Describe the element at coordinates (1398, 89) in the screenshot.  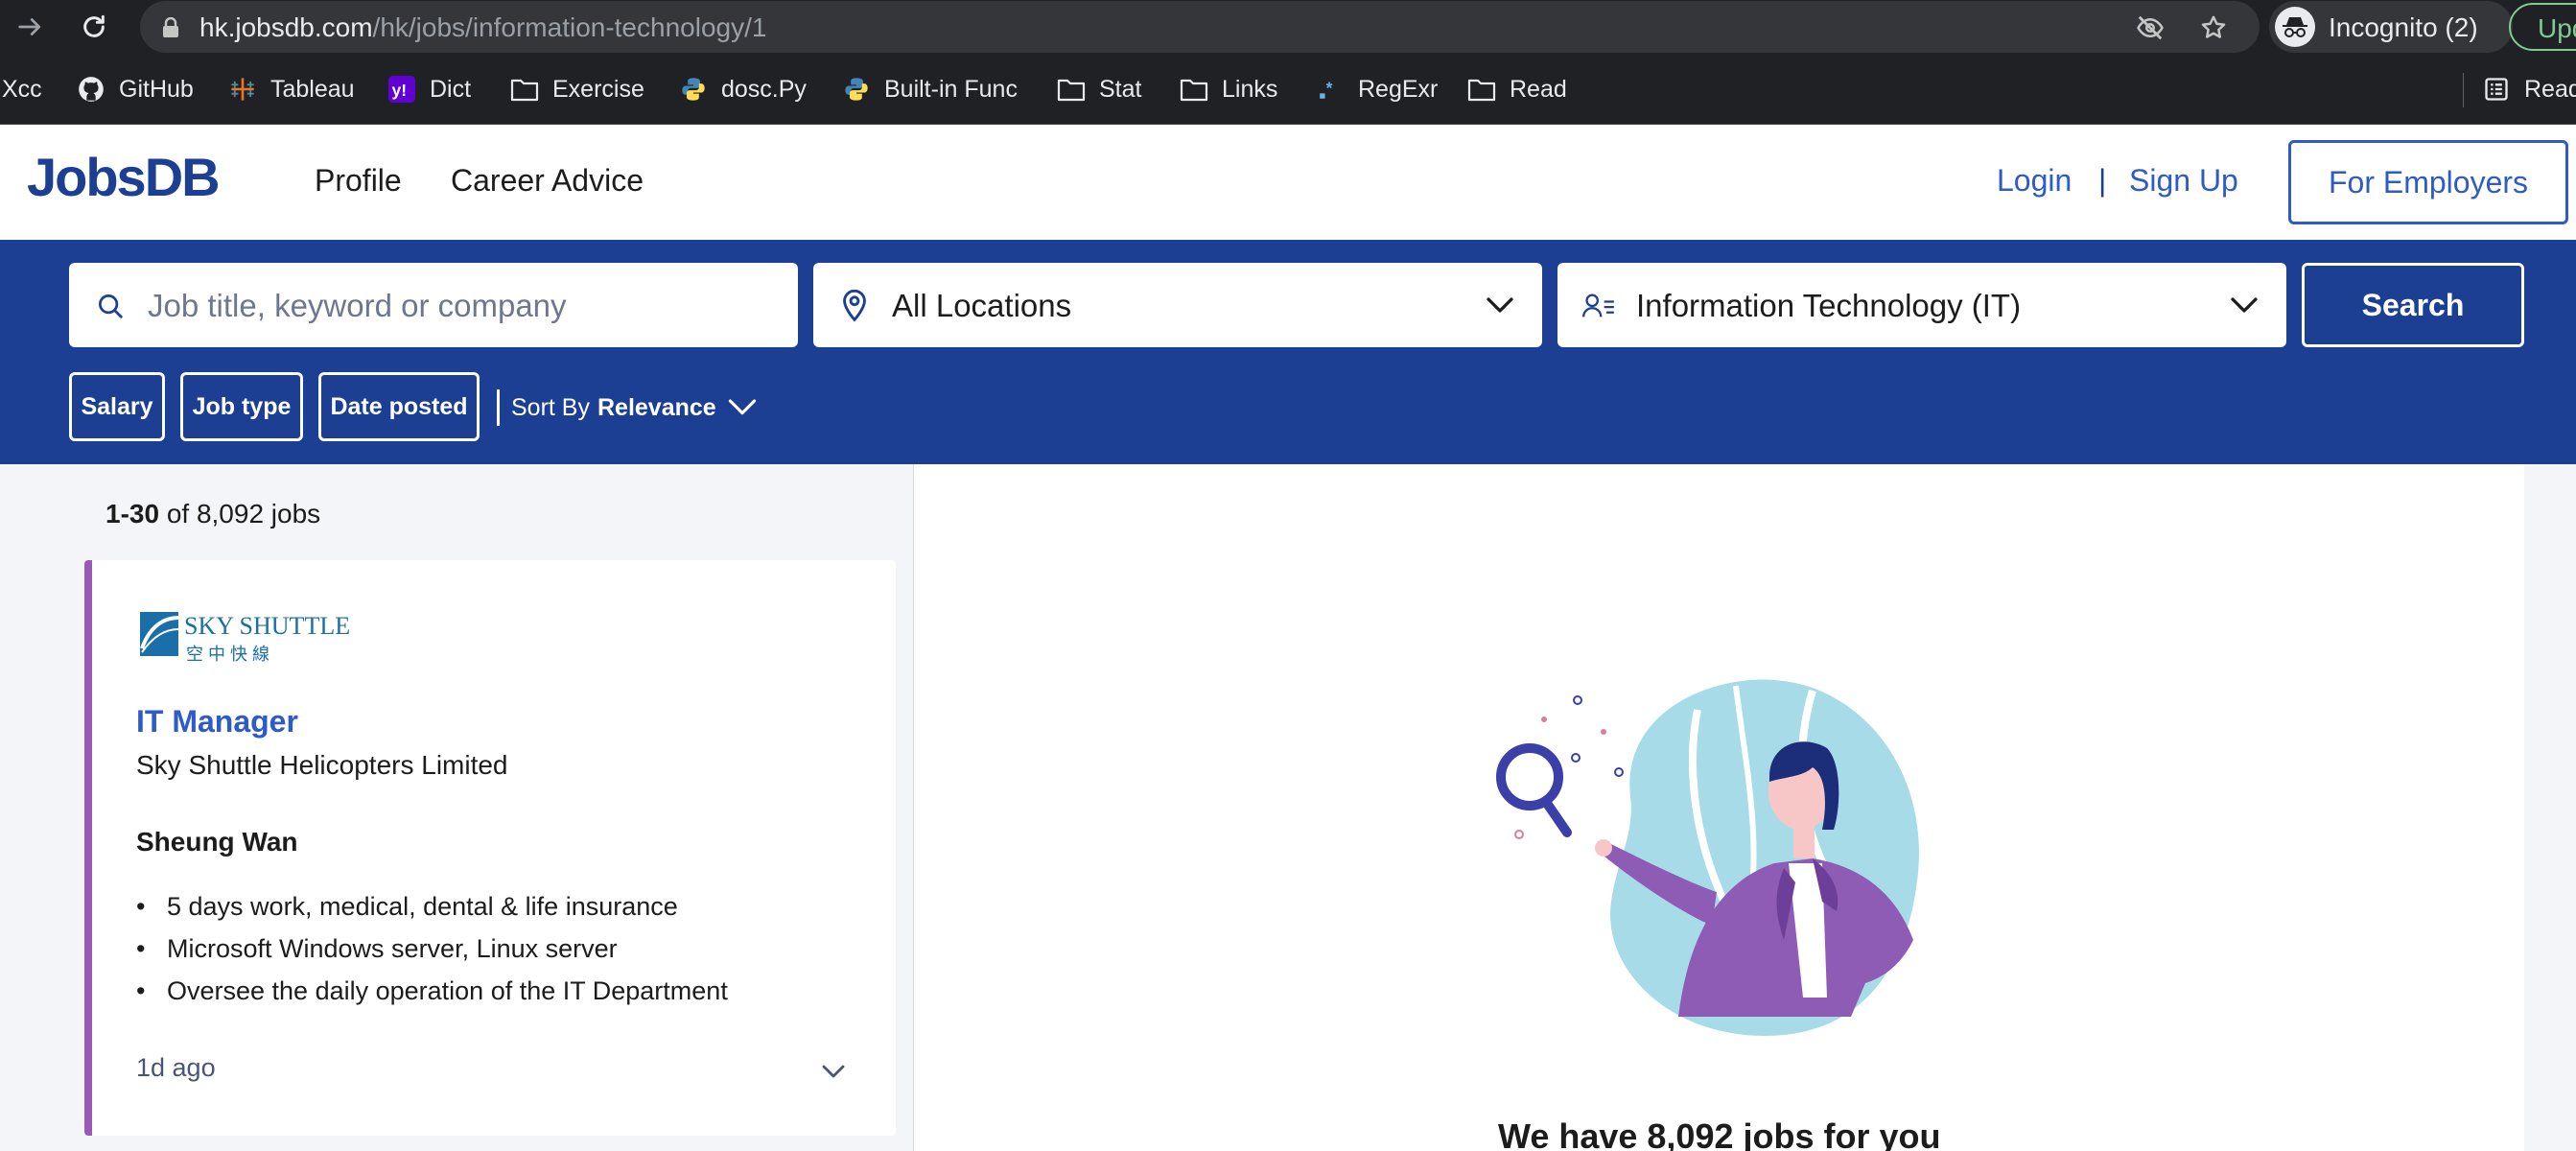
I see `bookmark-label: RegExr` at that location.